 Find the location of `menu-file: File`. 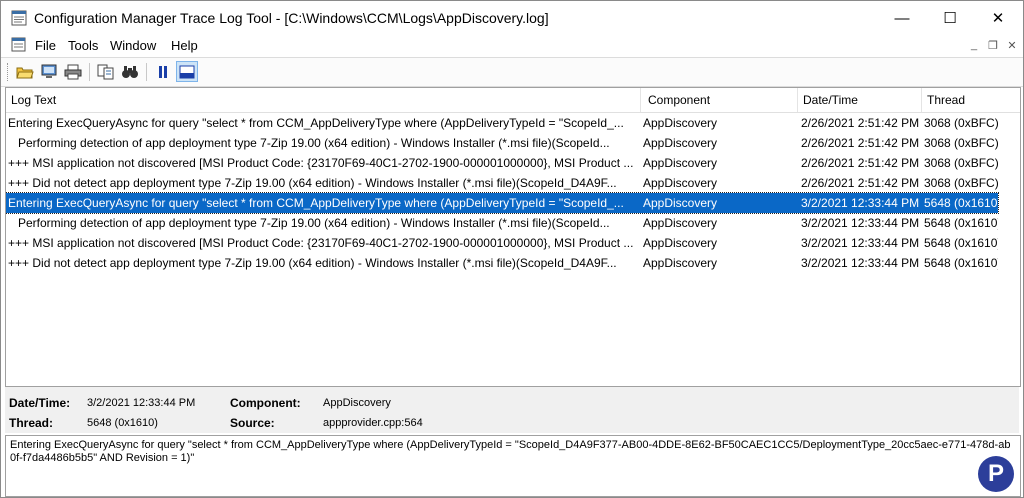

menu-file: File is located at coordinates (45, 45).